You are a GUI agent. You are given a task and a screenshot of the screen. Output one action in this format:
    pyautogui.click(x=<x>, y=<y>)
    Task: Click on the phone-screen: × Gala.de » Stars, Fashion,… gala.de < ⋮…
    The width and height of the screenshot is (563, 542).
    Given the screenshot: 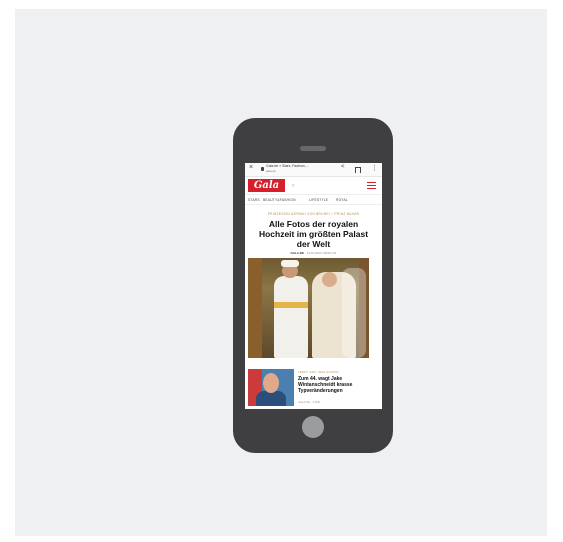 What is the action you would take?
    pyautogui.click(x=313, y=286)
    